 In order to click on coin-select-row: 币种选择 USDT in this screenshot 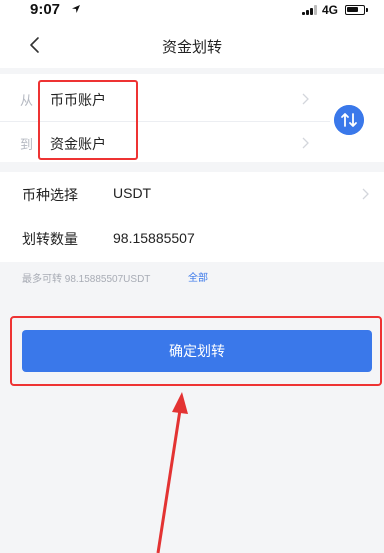, I will do `click(192, 194)`.